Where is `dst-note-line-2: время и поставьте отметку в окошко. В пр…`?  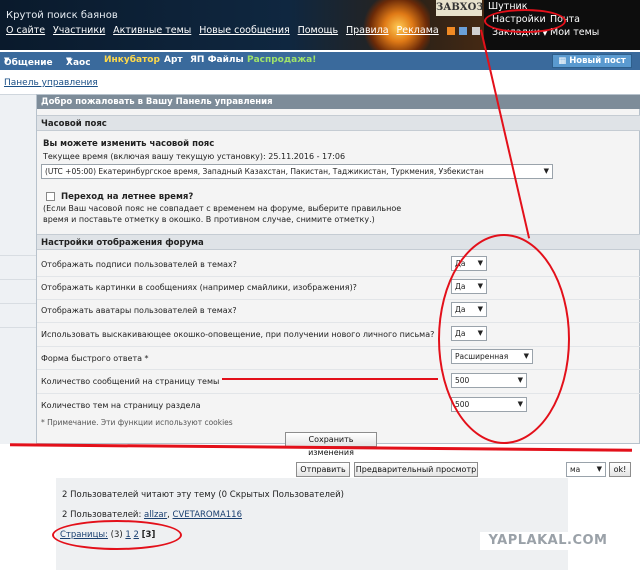
dst-note-line-2: время и поставьте отметку в окошко. В пр… is located at coordinates (209, 219).